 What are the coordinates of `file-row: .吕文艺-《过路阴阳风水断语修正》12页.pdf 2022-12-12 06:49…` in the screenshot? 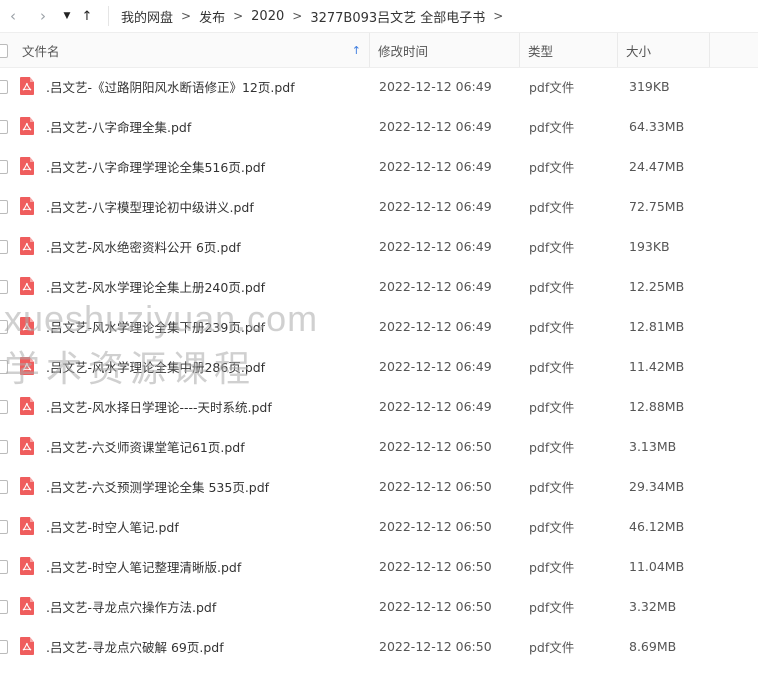 It's located at (379, 86).